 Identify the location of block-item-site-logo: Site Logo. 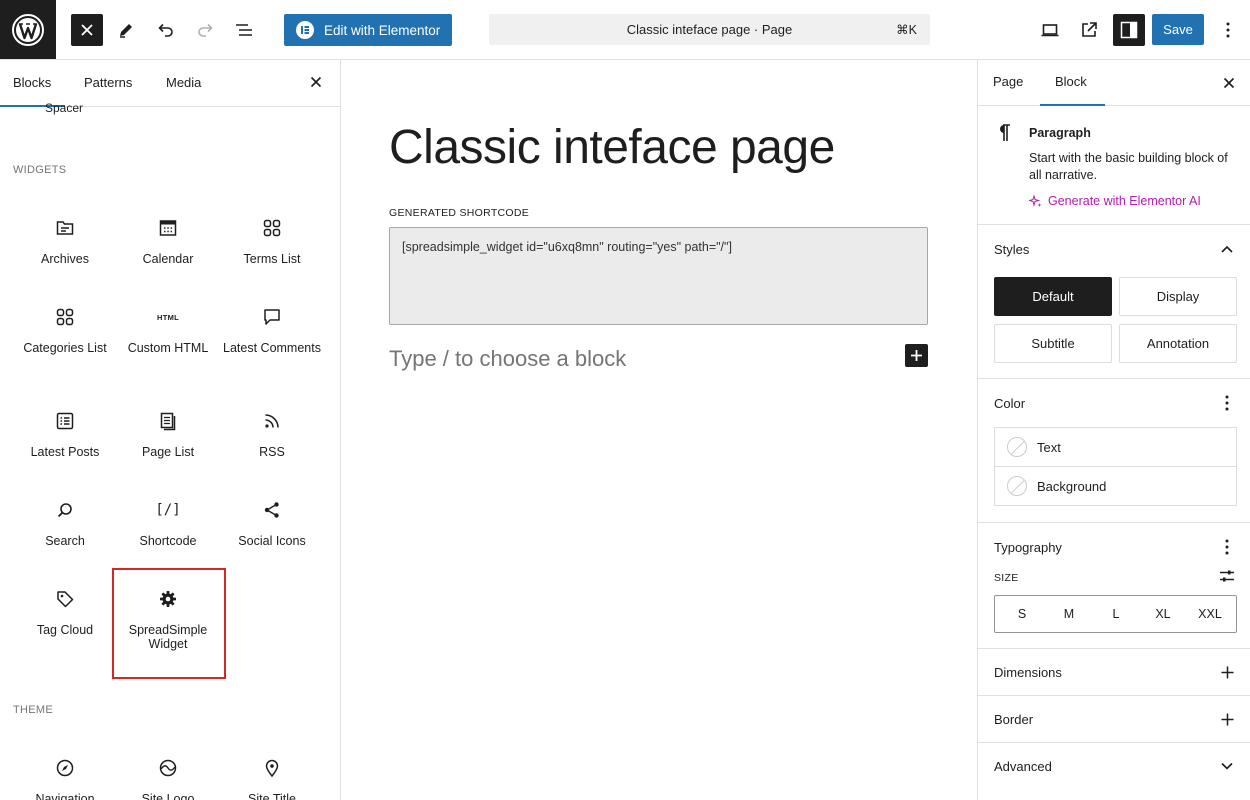
(168, 778).